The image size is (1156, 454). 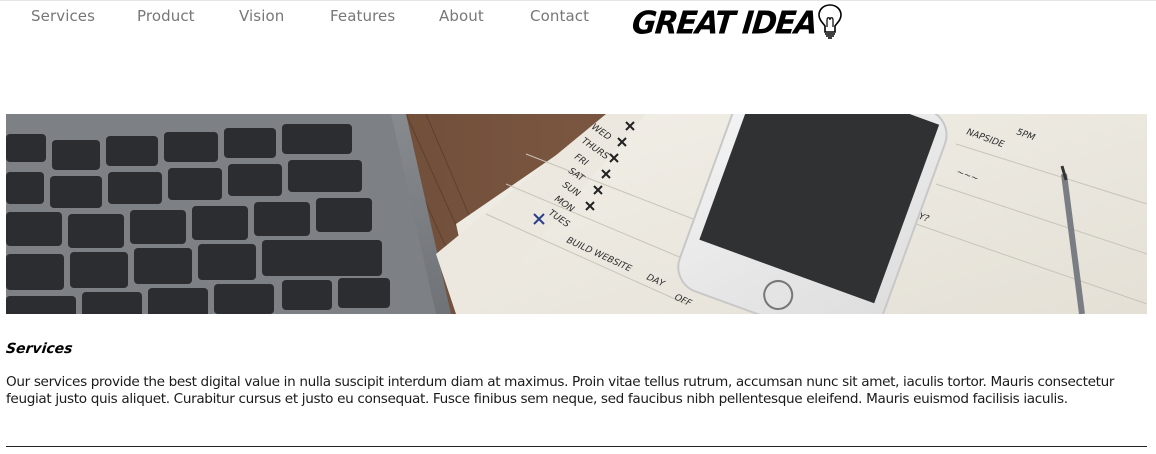 What do you see at coordinates (830, 21) in the screenshot?
I see `lightbulb-icon` at bounding box center [830, 21].